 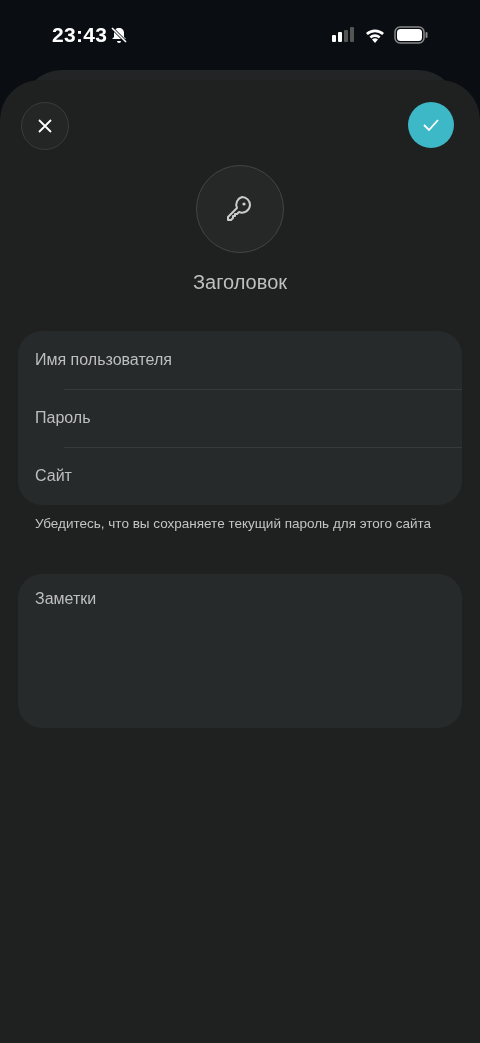 I want to click on save-button, so click(x=431, y=125).